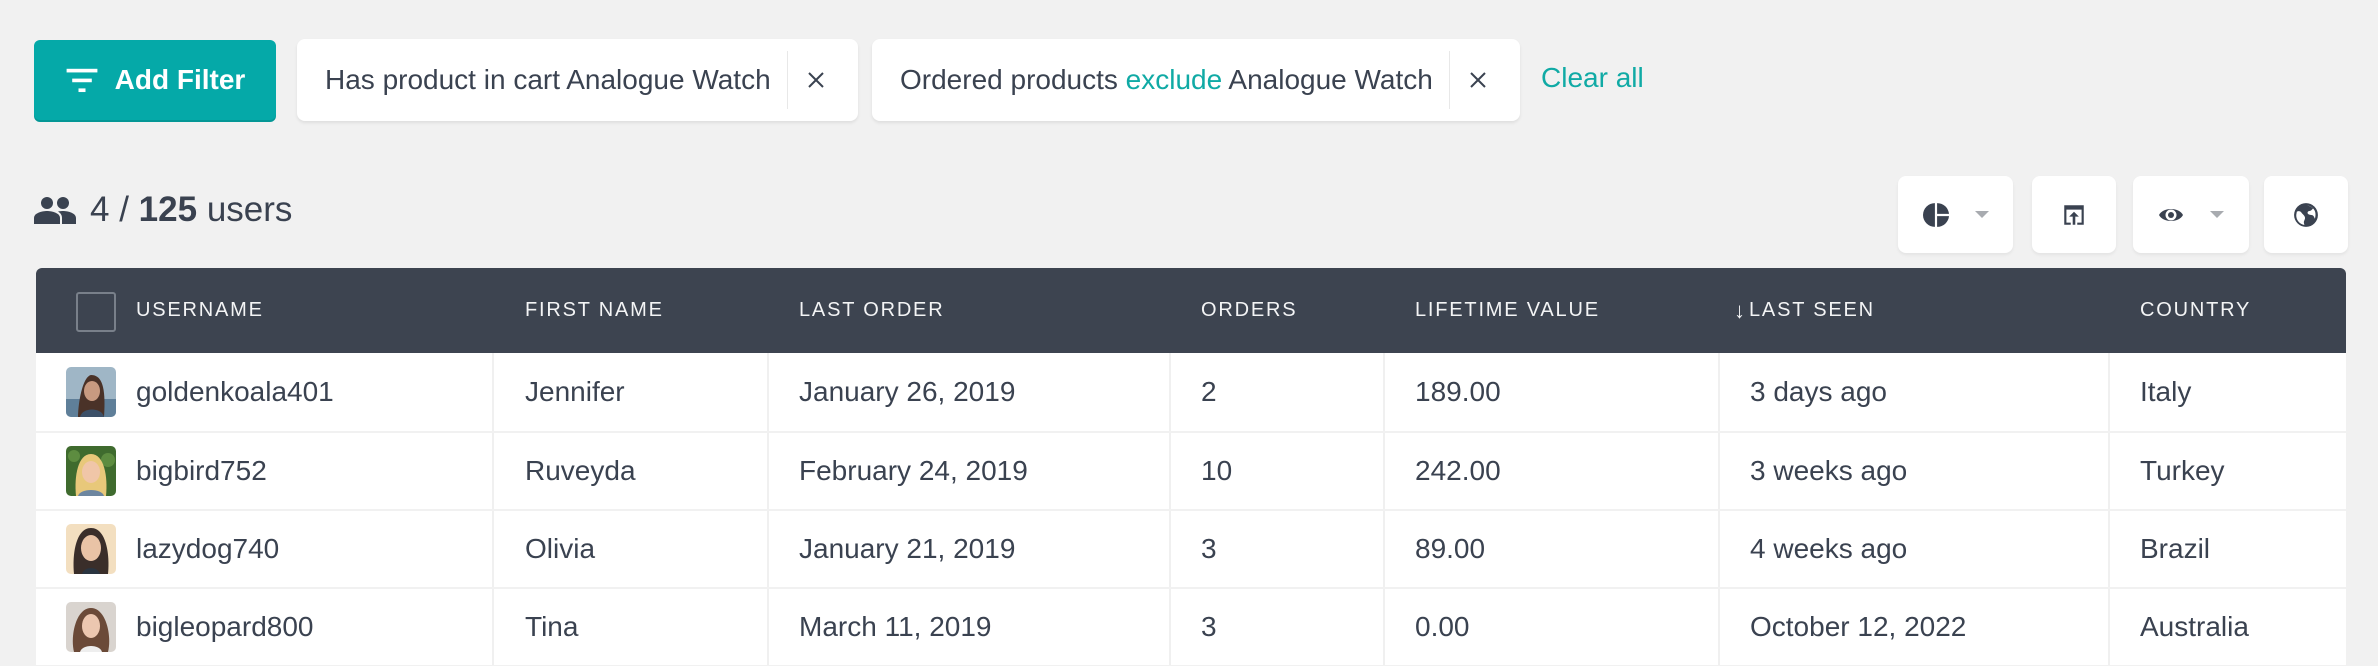  I want to click on clear-all-link: Clear all, so click(1592, 78).